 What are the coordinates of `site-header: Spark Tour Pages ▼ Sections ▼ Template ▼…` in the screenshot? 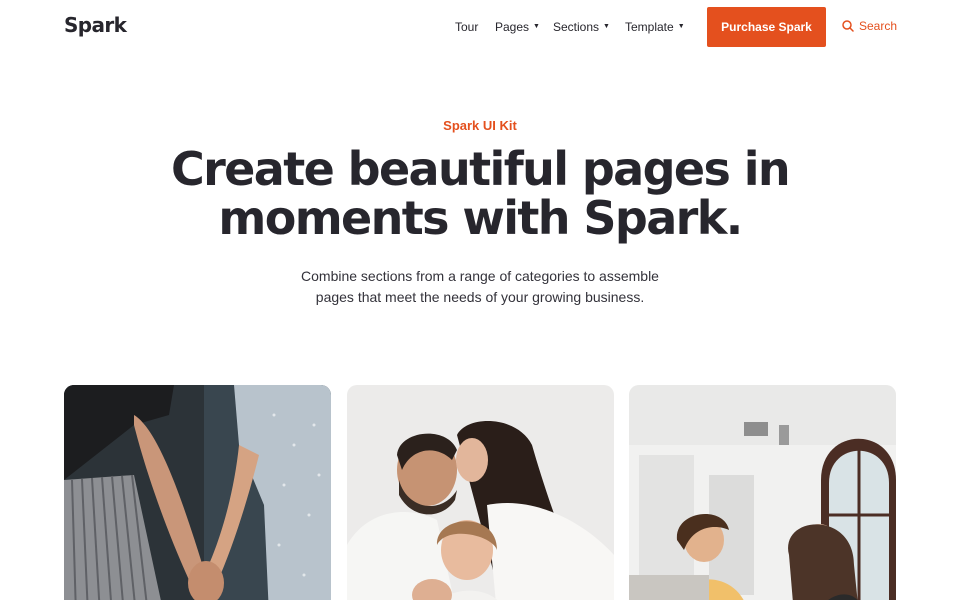 It's located at (480, 27).